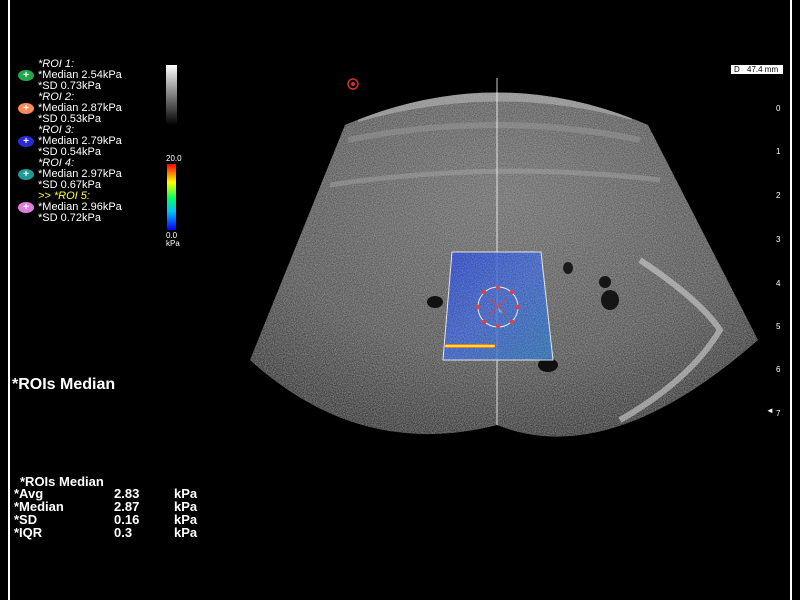 This screenshot has width=800, height=600. I want to click on grayscale-bar, so click(171, 95).